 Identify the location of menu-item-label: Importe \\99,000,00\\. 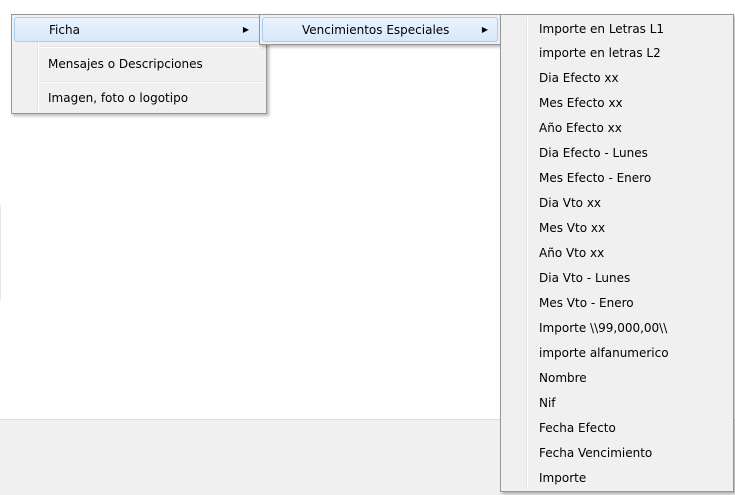
(603, 328).